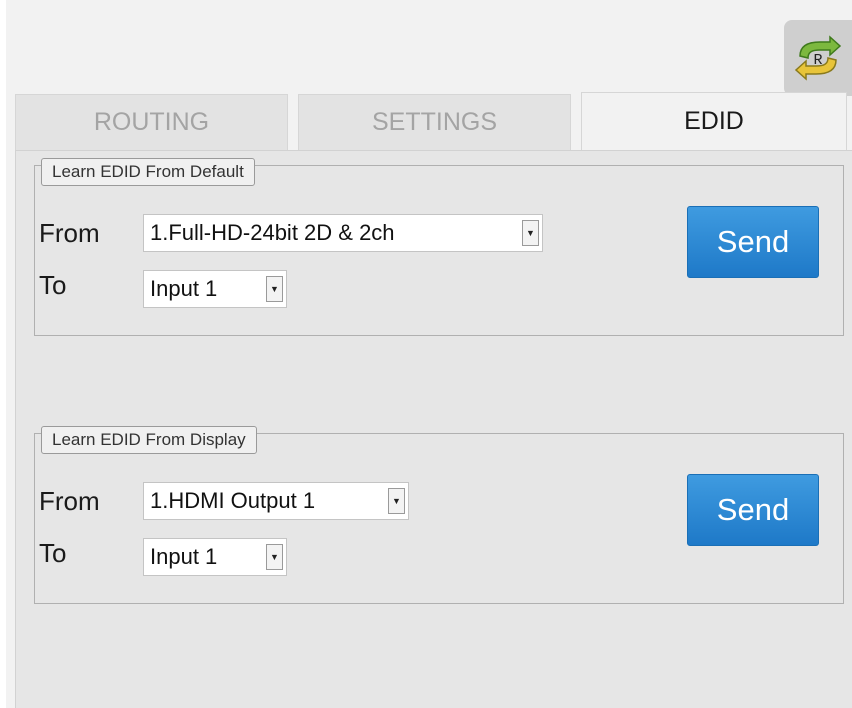 This screenshot has width=852, height=708. What do you see at coordinates (184, 288) in the screenshot?
I see `to-default-value: Input 1` at bounding box center [184, 288].